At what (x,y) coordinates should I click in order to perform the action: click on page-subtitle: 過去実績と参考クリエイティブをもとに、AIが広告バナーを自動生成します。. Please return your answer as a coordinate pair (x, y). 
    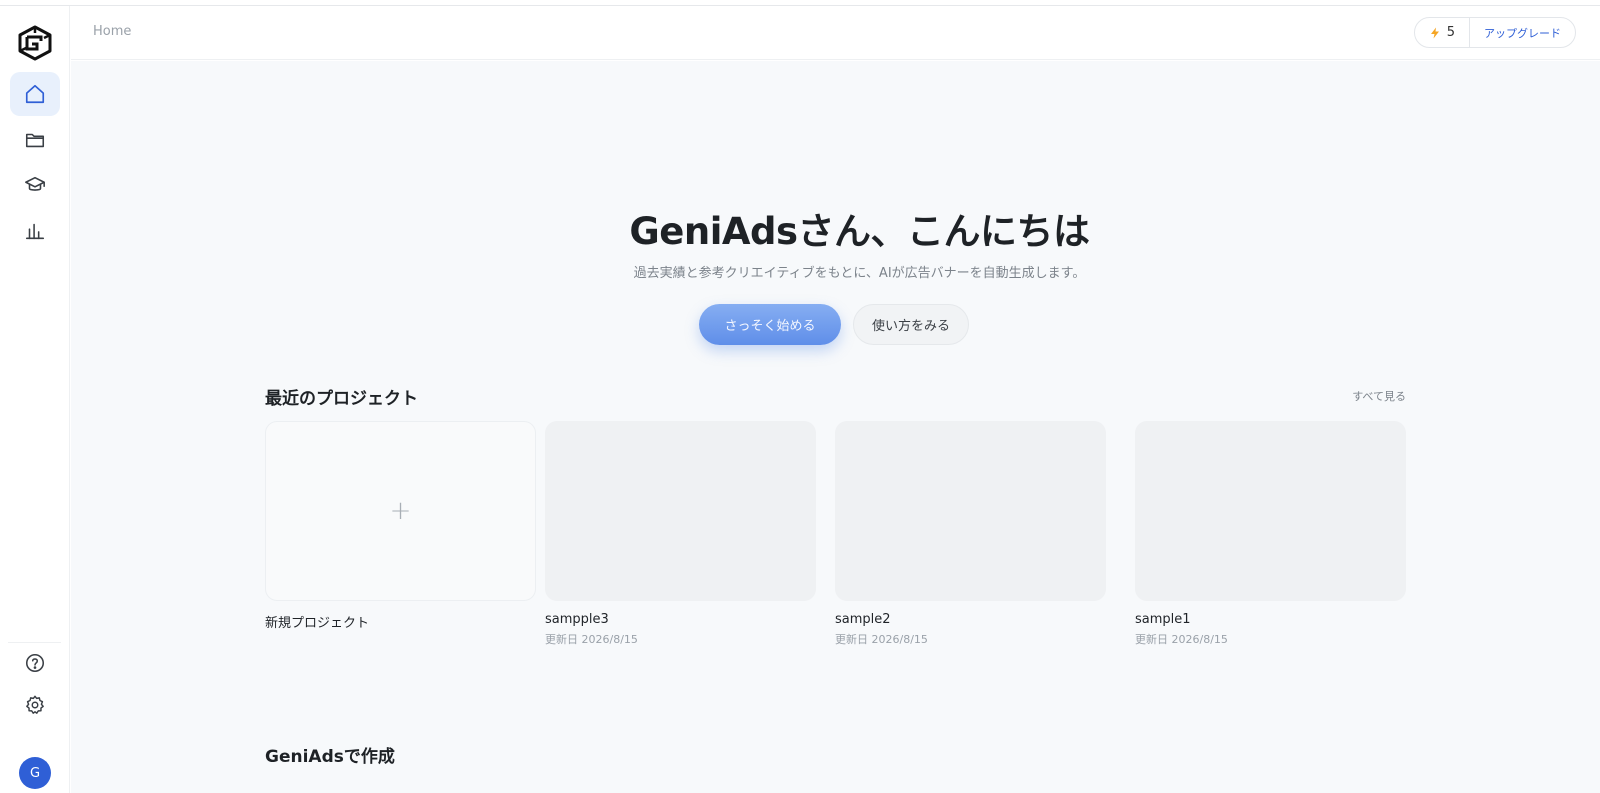
    Looking at the image, I should click on (859, 273).